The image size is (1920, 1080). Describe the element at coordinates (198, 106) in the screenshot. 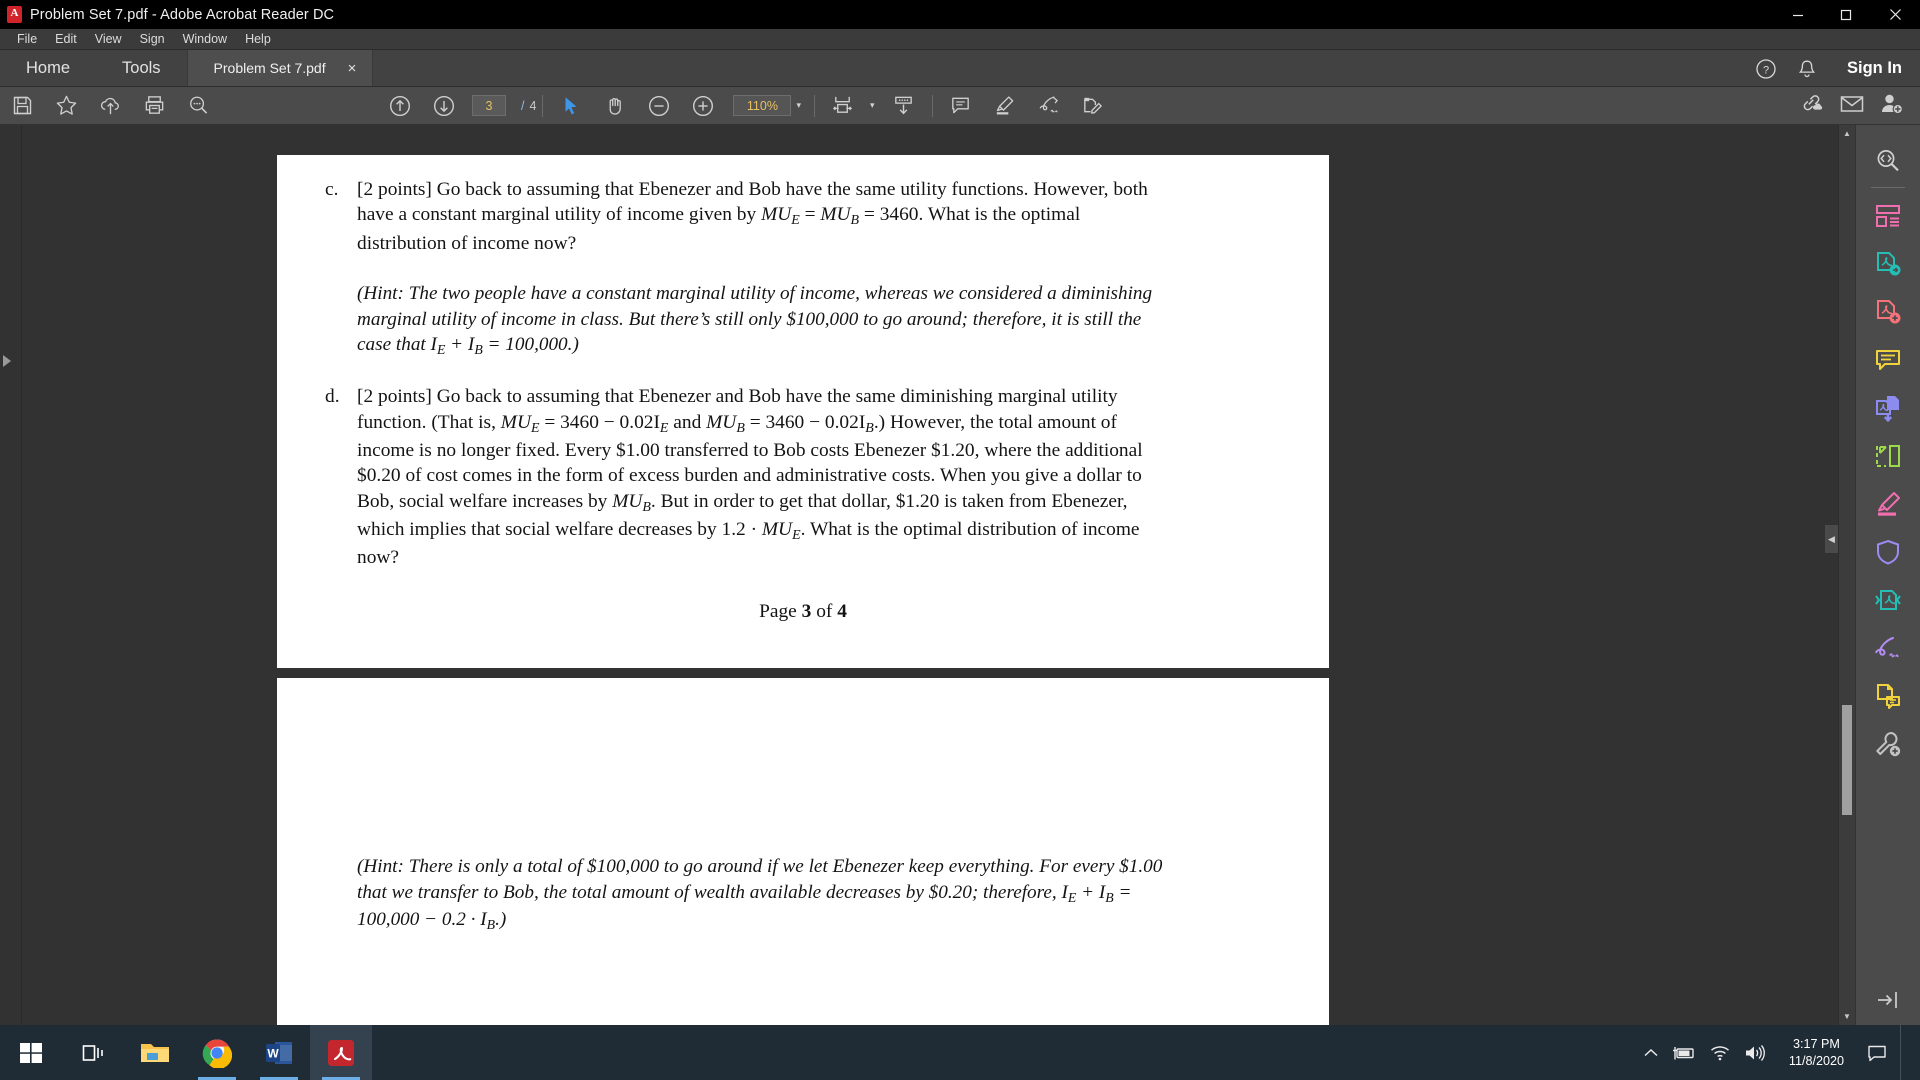

I see `search-icon` at that location.